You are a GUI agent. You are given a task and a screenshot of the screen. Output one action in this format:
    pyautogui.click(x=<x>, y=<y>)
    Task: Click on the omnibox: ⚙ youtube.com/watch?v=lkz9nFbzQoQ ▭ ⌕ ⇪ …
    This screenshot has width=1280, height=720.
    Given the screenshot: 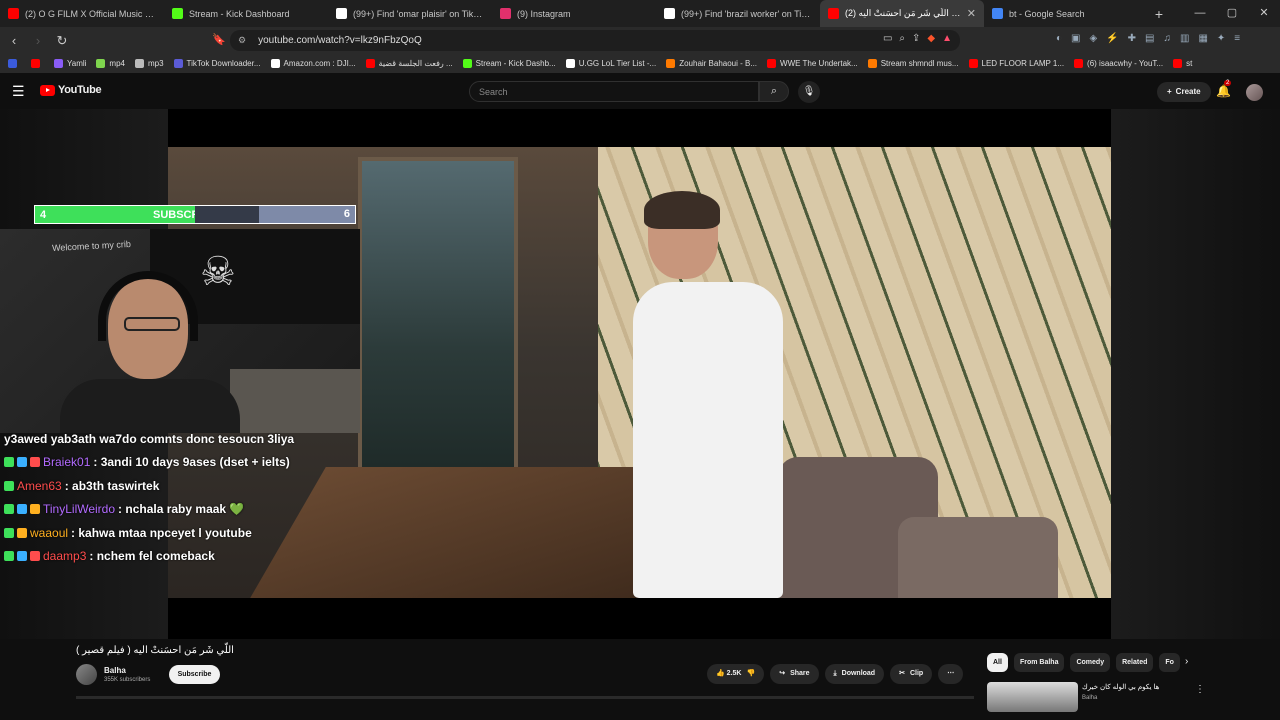 What is the action you would take?
    pyautogui.click(x=595, y=40)
    